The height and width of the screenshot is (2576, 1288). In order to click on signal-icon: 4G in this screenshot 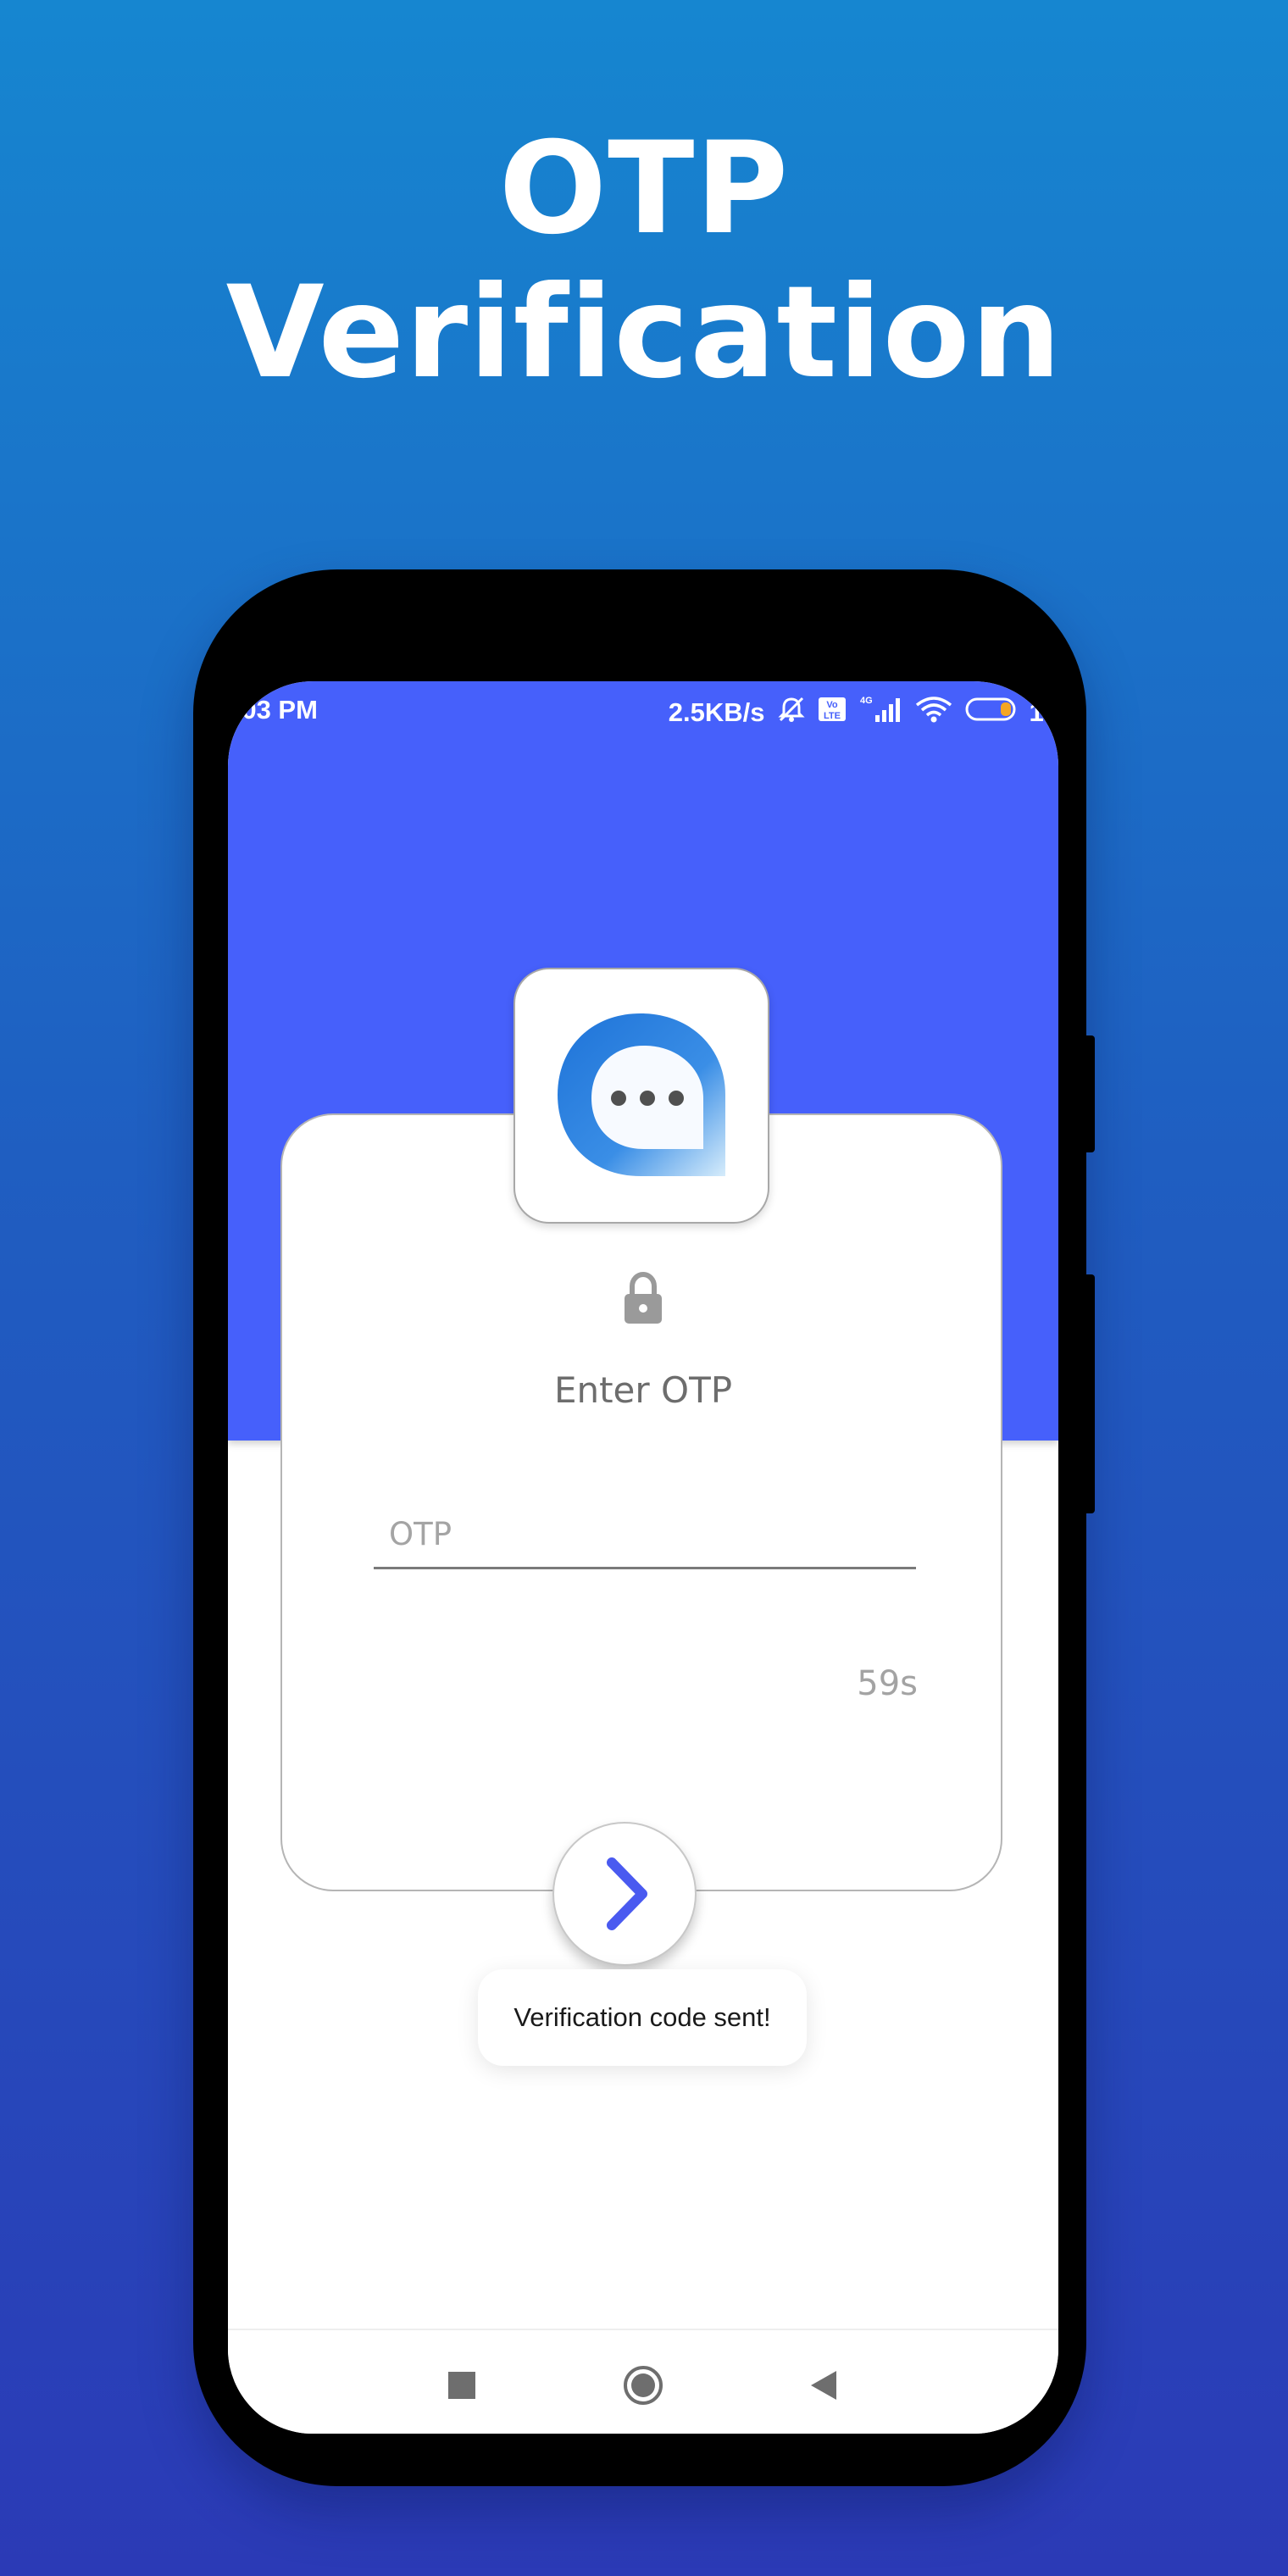, I will do `click(880, 712)`.